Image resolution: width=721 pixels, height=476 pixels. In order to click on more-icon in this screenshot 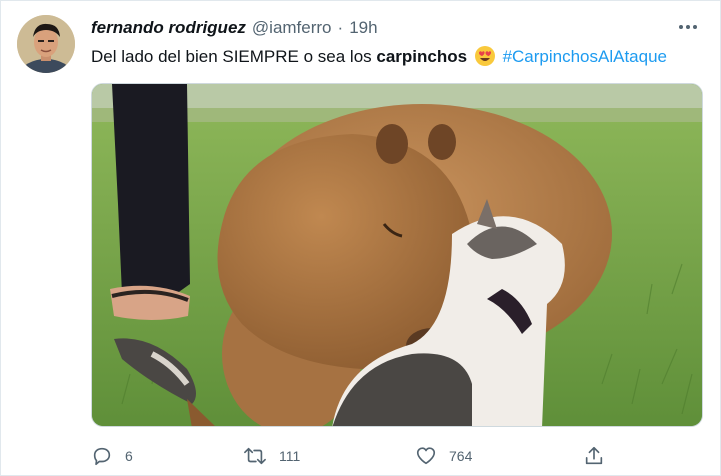, I will do `click(688, 27)`.